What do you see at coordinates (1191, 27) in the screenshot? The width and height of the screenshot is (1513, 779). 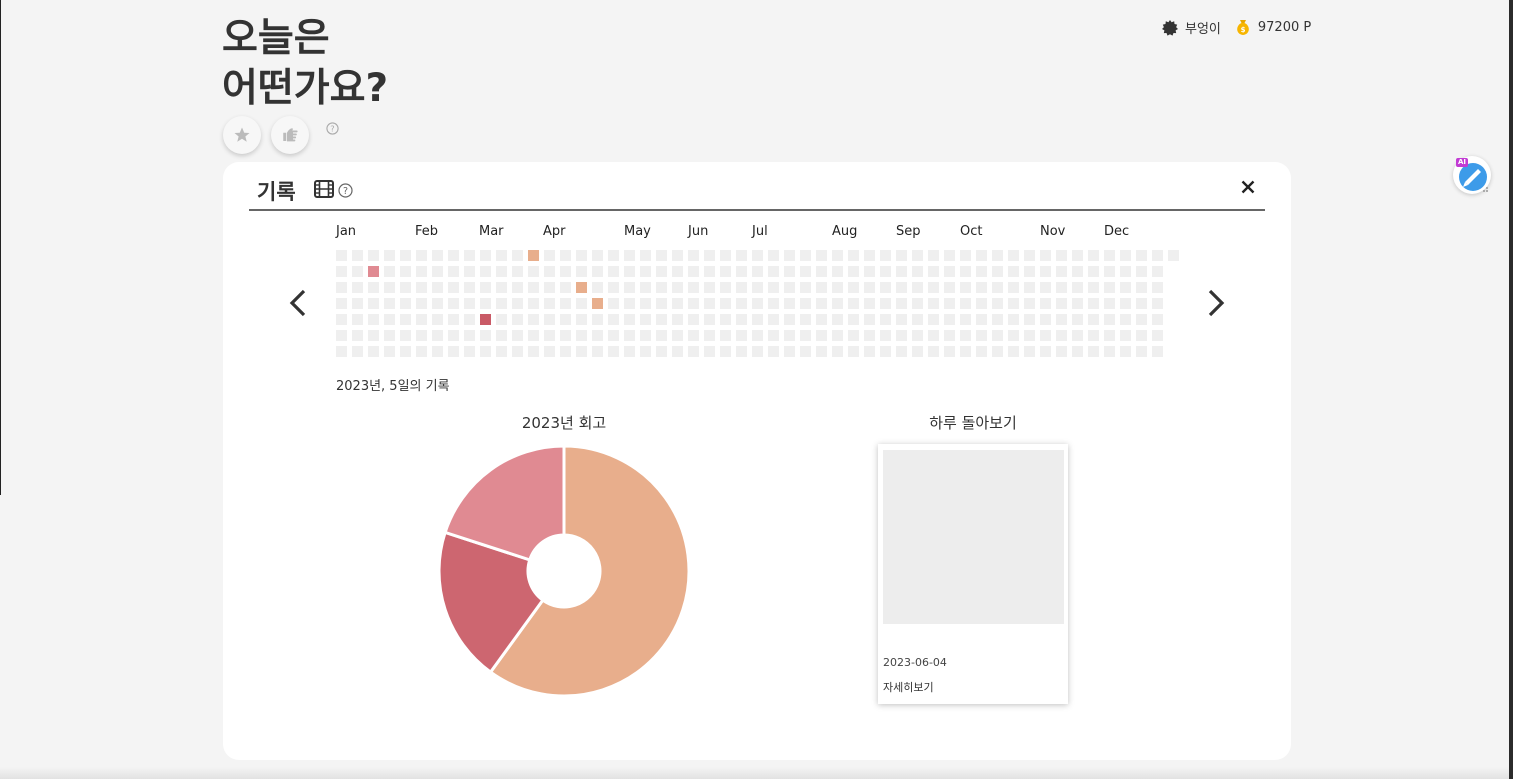 I see `user-profile: 부엉이` at bounding box center [1191, 27].